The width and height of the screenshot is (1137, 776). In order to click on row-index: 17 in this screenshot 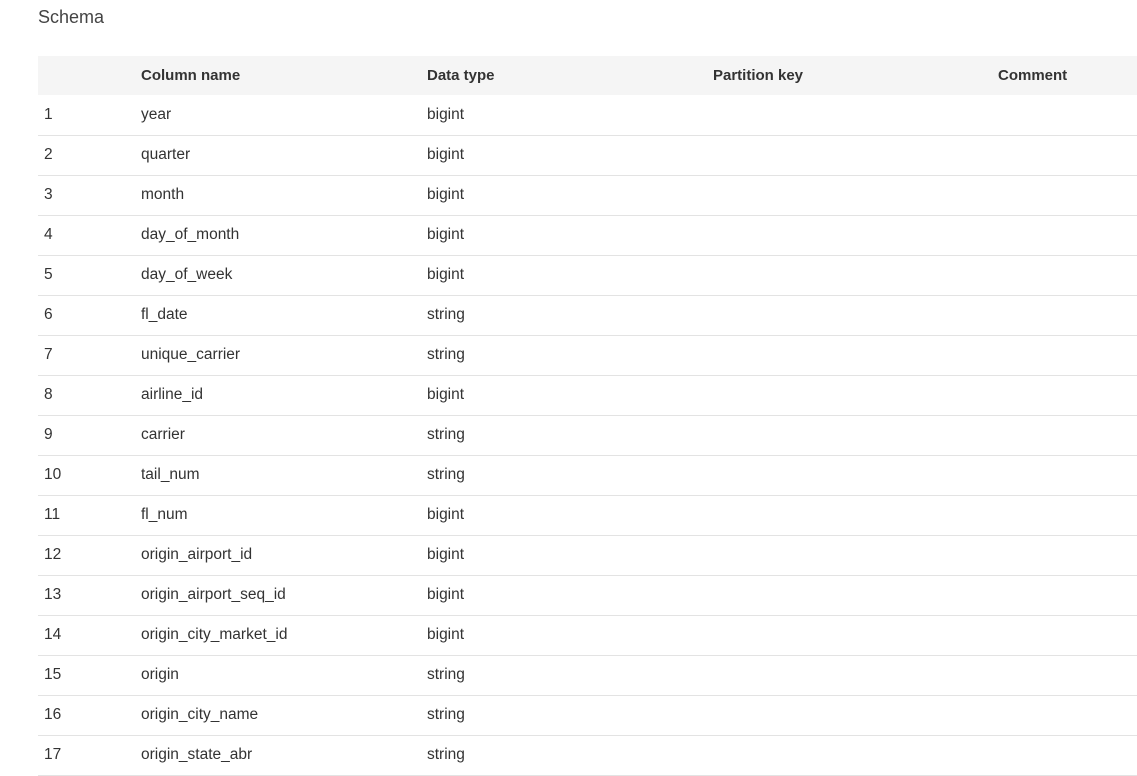, I will do `click(53, 754)`.